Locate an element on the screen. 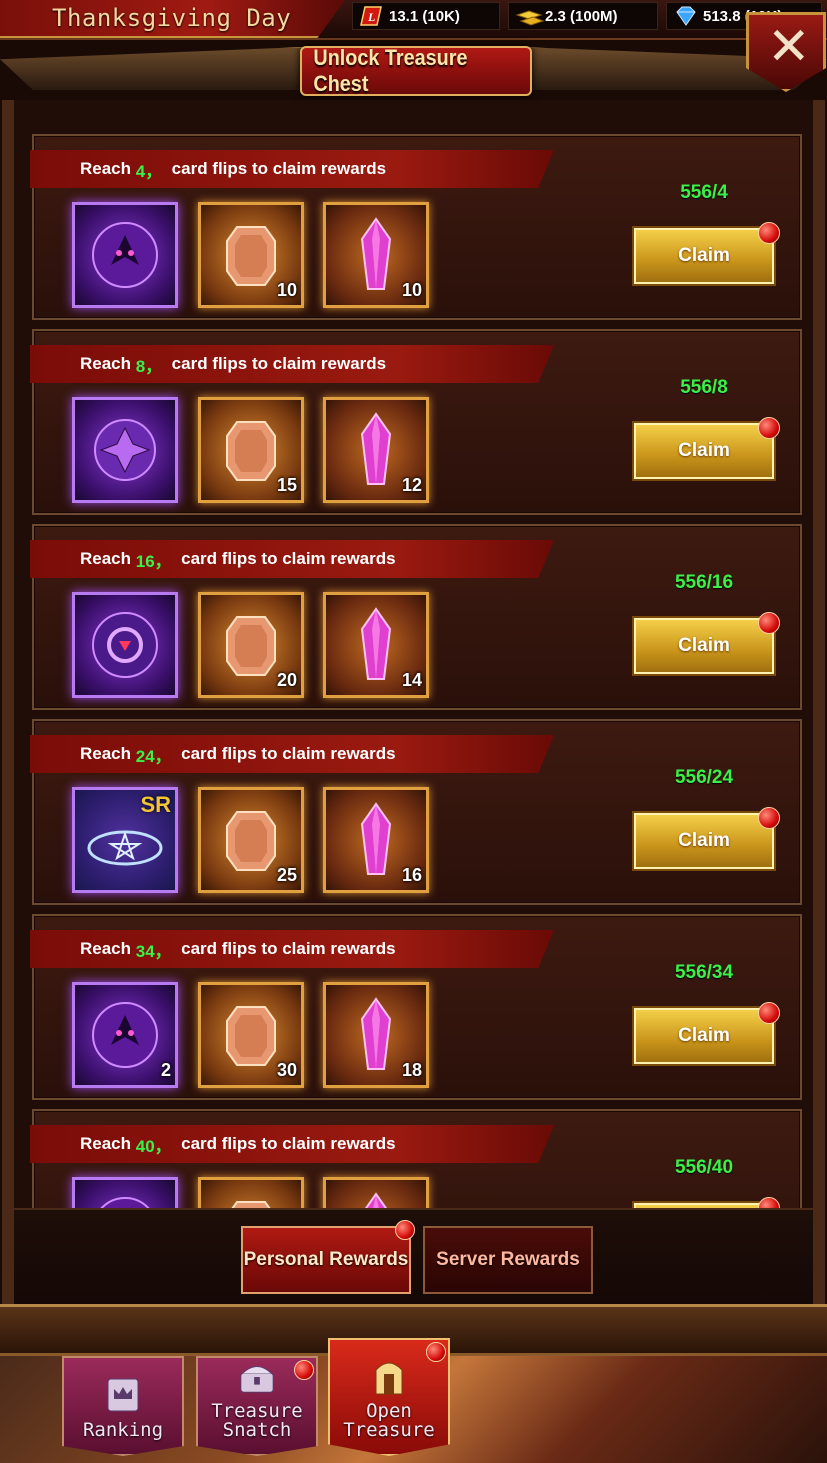  nav-snatch-label: Treasure Snatch is located at coordinates (257, 1420).